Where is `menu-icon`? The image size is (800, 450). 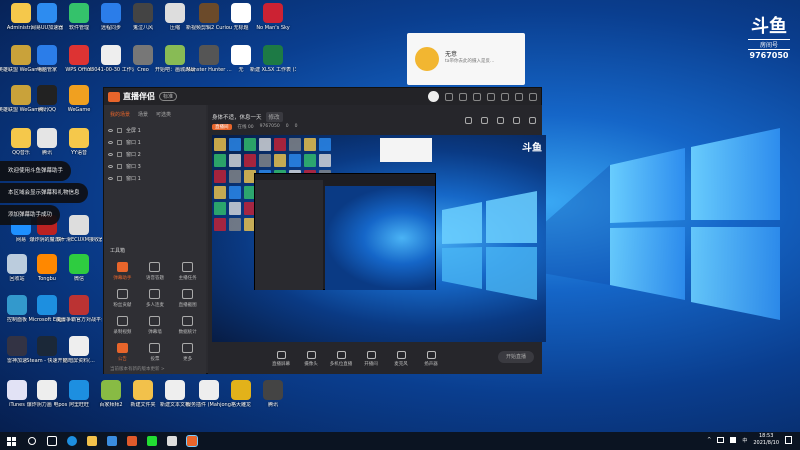 menu-icon is located at coordinates (491, 96).